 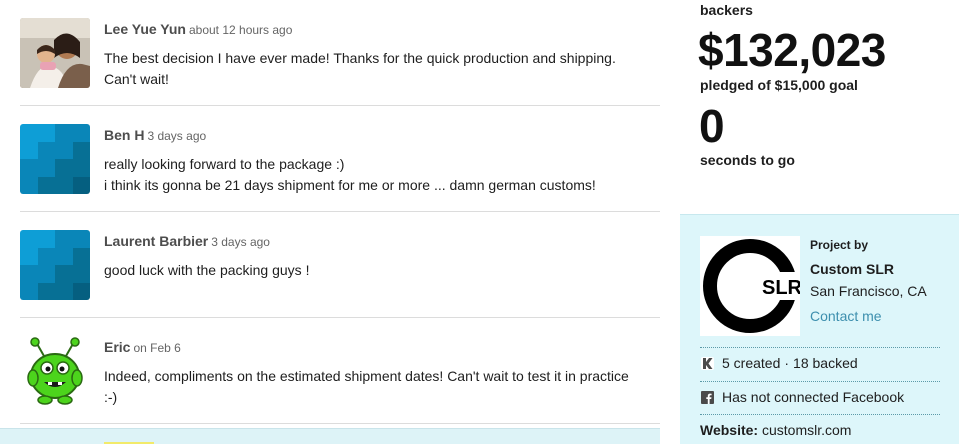 I want to click on facebook-row: Has not connected Facebook, so click(x=820, y=397).